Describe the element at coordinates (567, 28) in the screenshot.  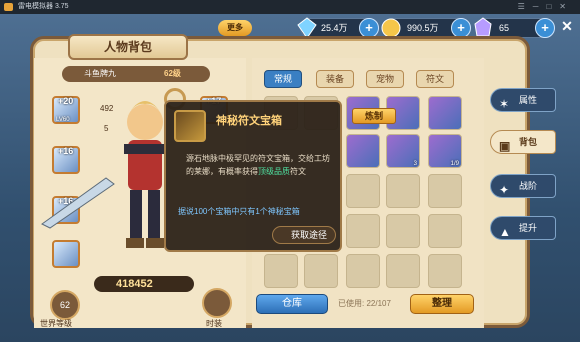
I see `close-icon: ✕` at that location.